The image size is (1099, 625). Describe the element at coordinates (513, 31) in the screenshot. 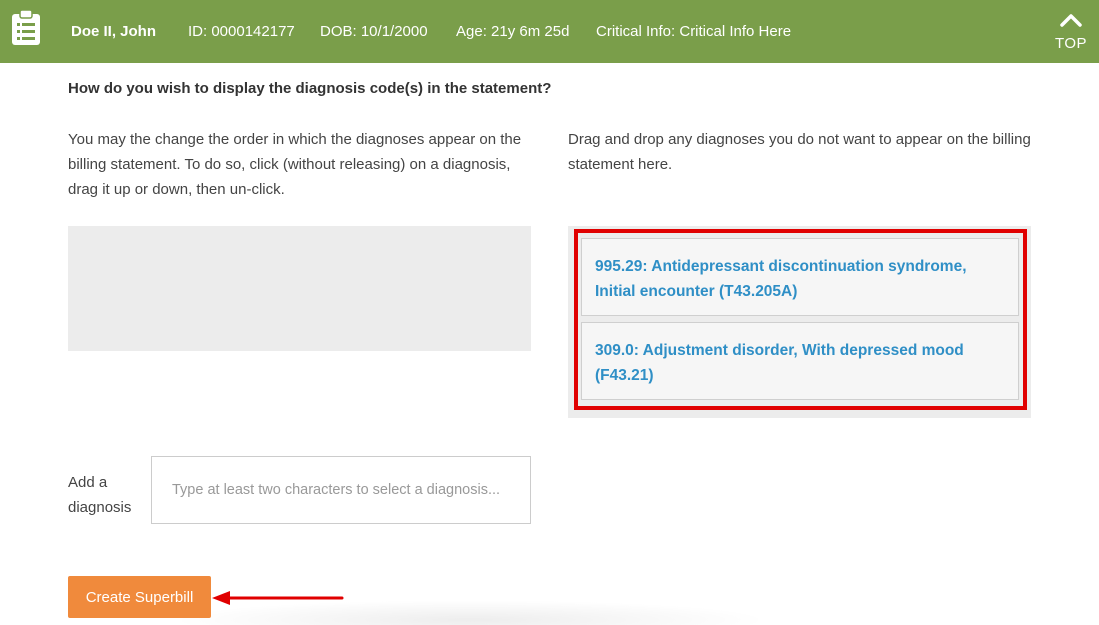

I see `patient-age: Age: 21y 6m 25d` at that location.